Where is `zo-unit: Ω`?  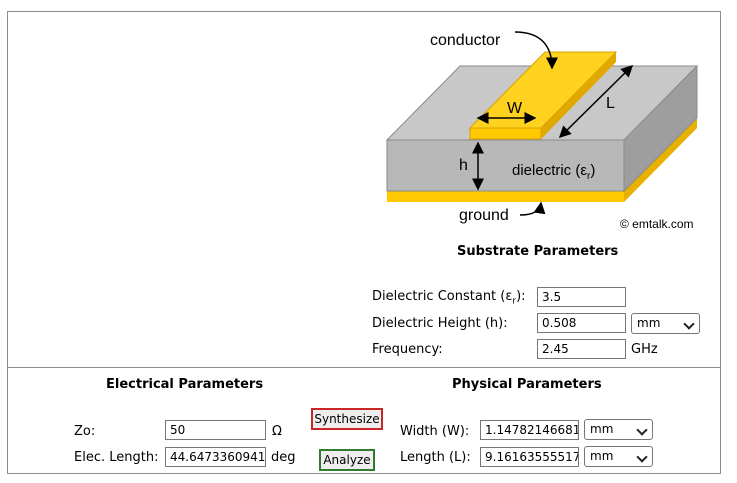
zo-unit: Ω is located at coordinates (277, 431).